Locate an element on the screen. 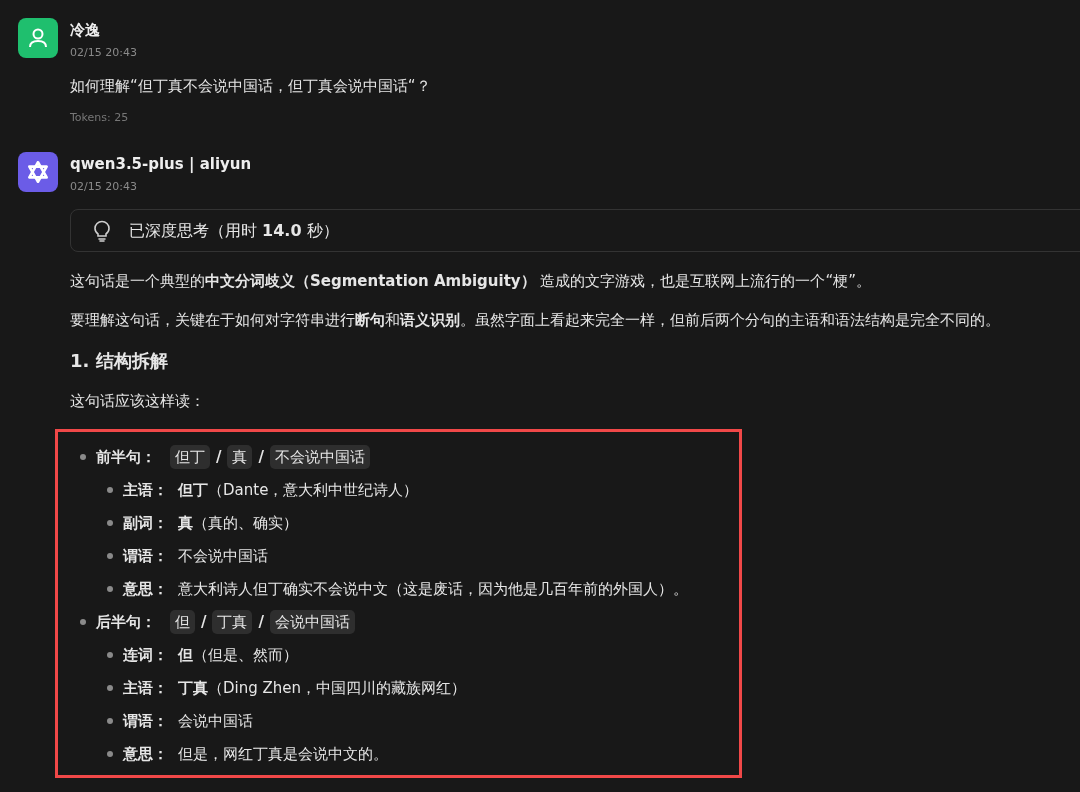  thinking-status: 已深度思考（用时 14.0 秒） is located at coordinates (234, 230).